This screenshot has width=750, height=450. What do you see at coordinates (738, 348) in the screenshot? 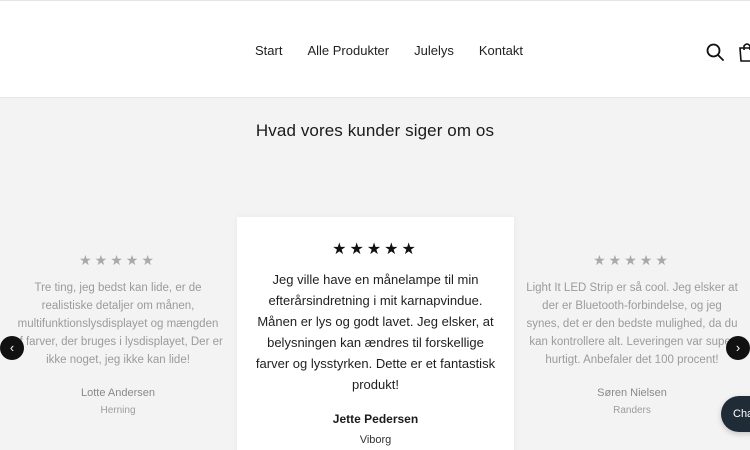
I see `carousel-next-button: ›` at bounding box center [738, 348].